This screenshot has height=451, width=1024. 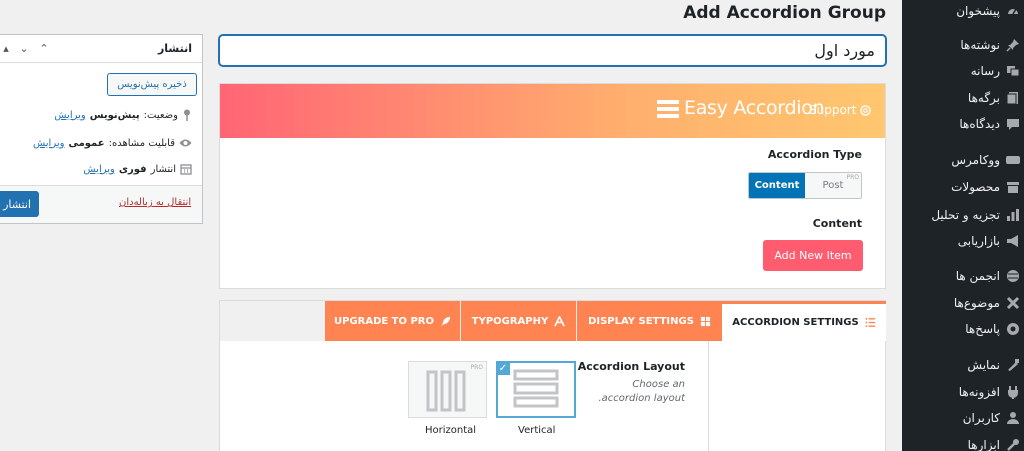 I want to click on move-to-trash-link: انتقال به زباله‌دان, so click(x=155, y=202).